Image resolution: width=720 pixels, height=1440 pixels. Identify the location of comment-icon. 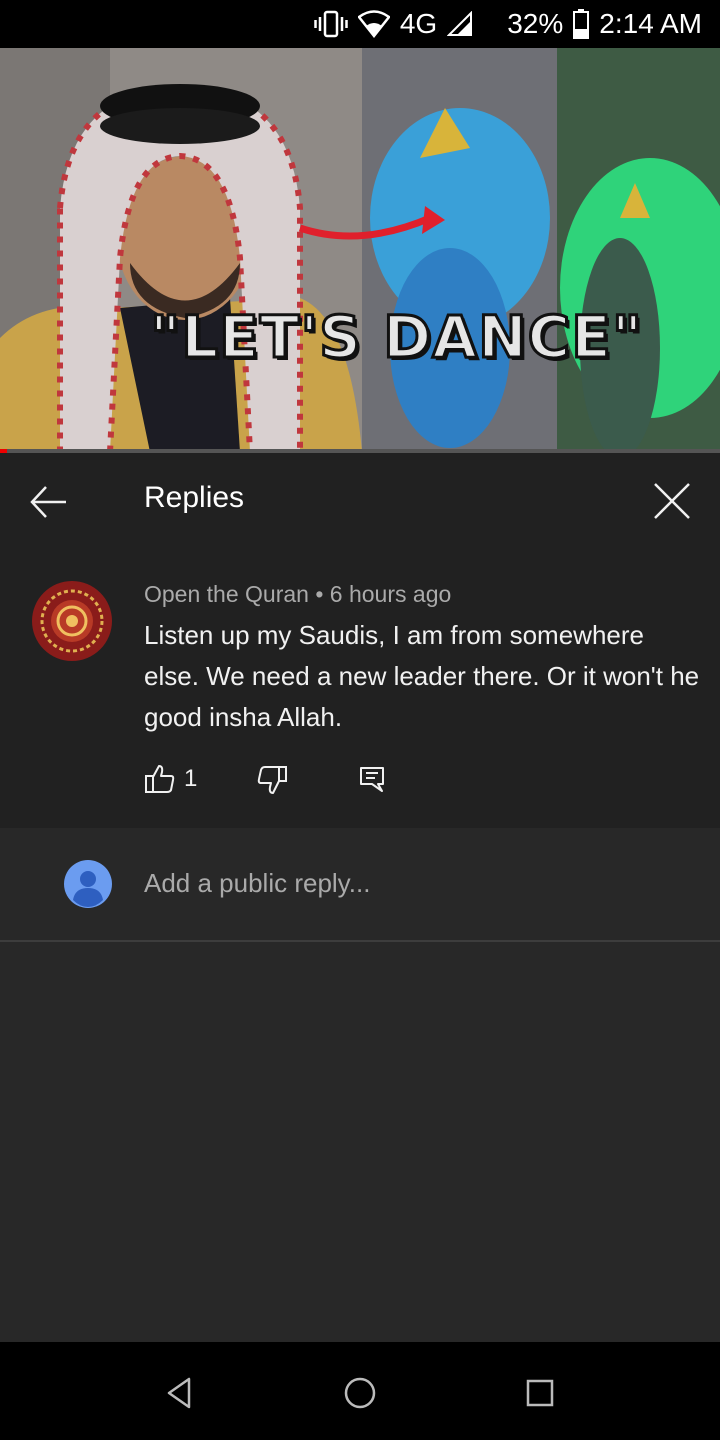
(372, 779).